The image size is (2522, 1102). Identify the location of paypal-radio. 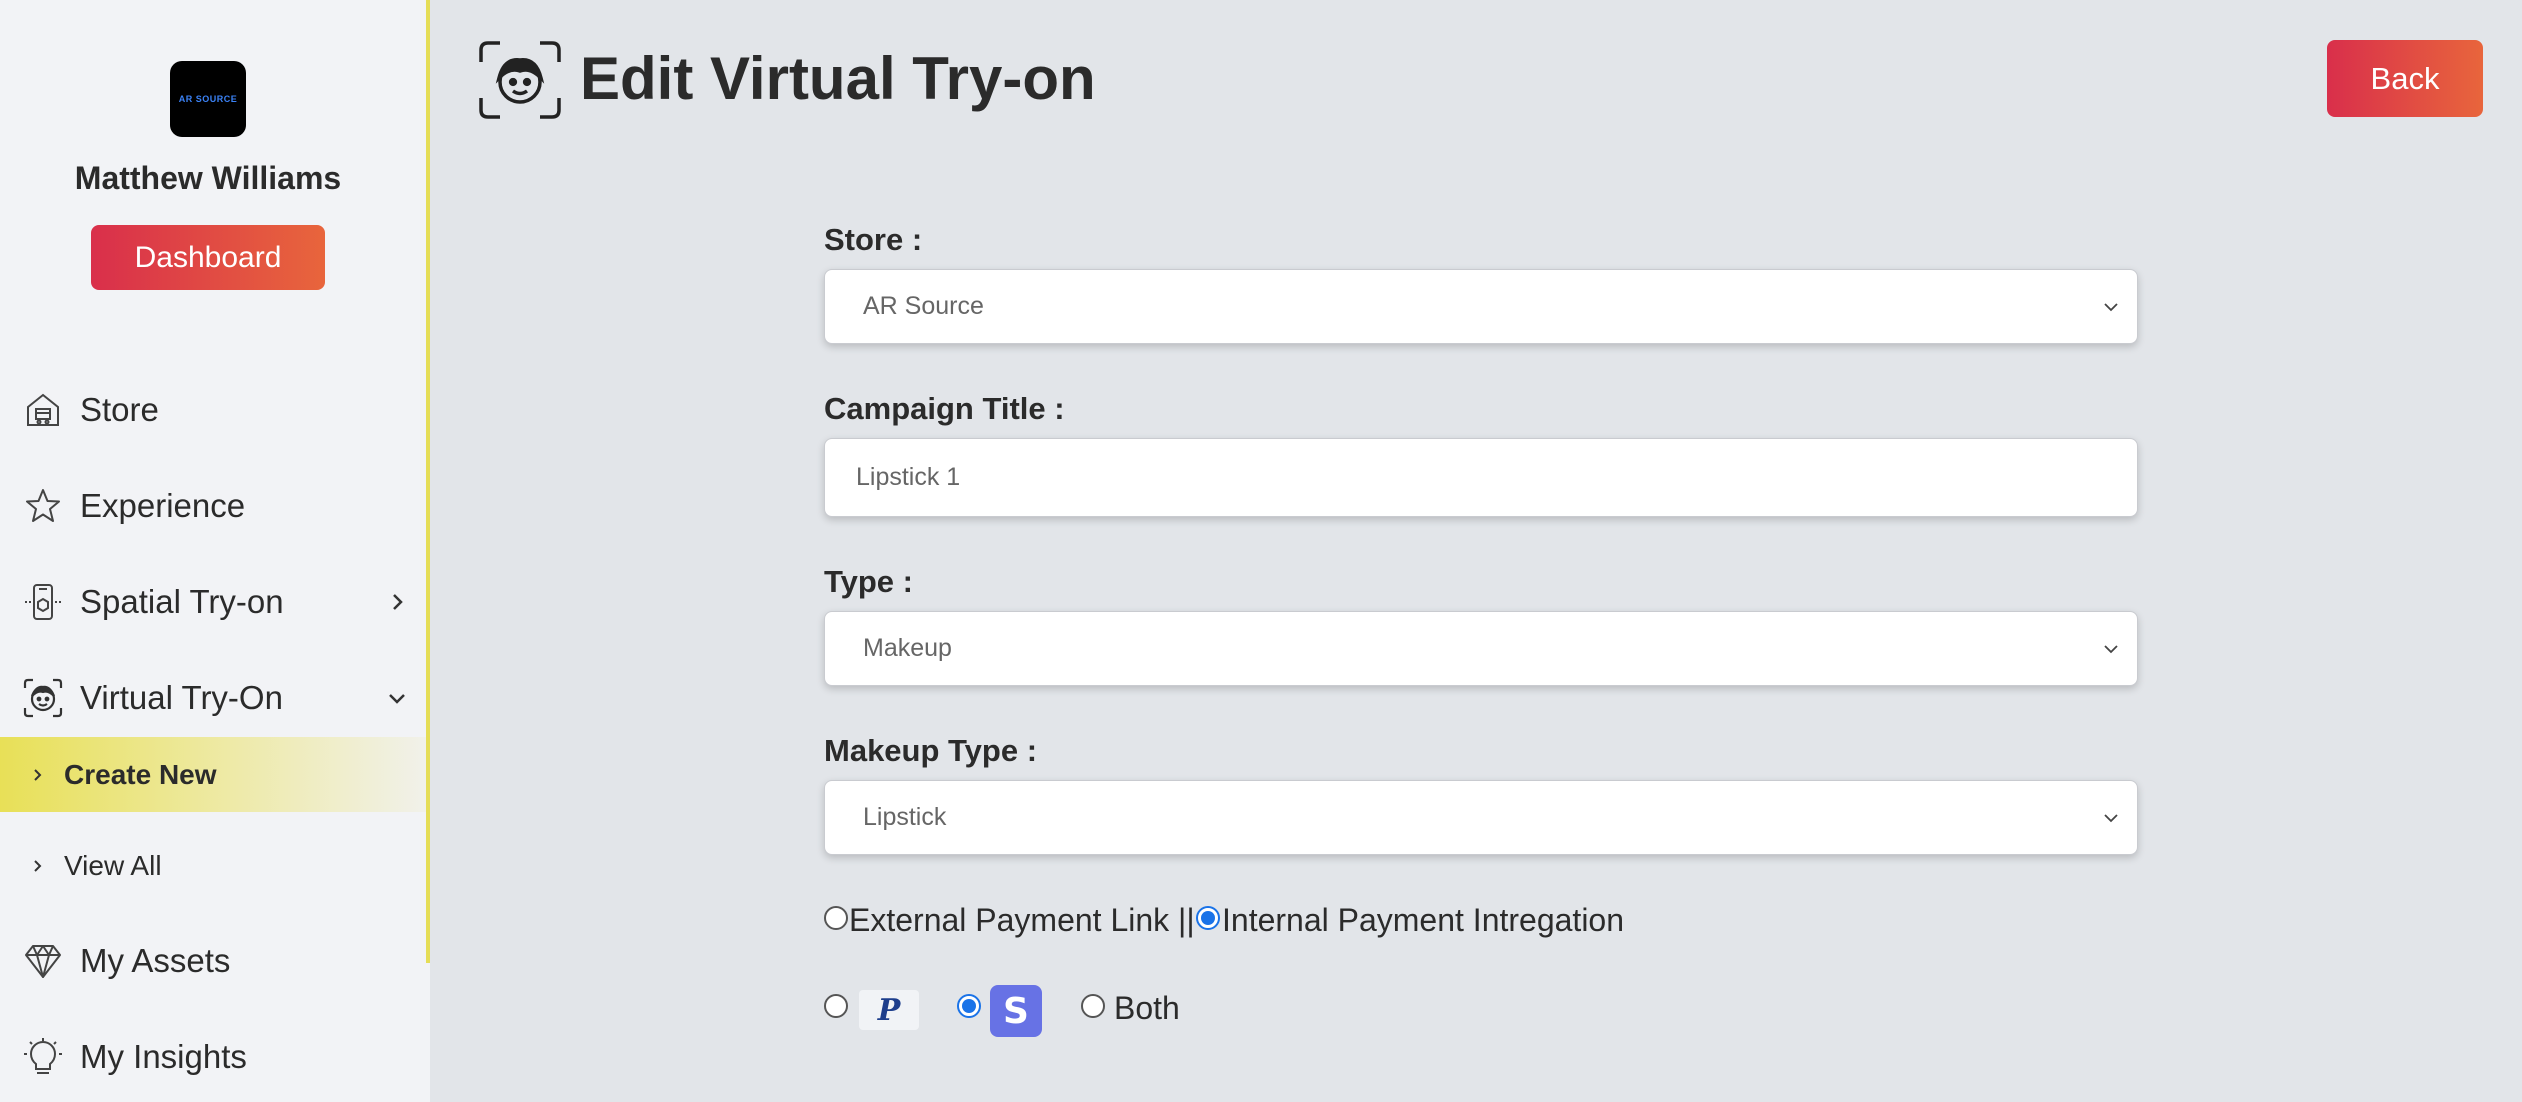
(836, 1006).